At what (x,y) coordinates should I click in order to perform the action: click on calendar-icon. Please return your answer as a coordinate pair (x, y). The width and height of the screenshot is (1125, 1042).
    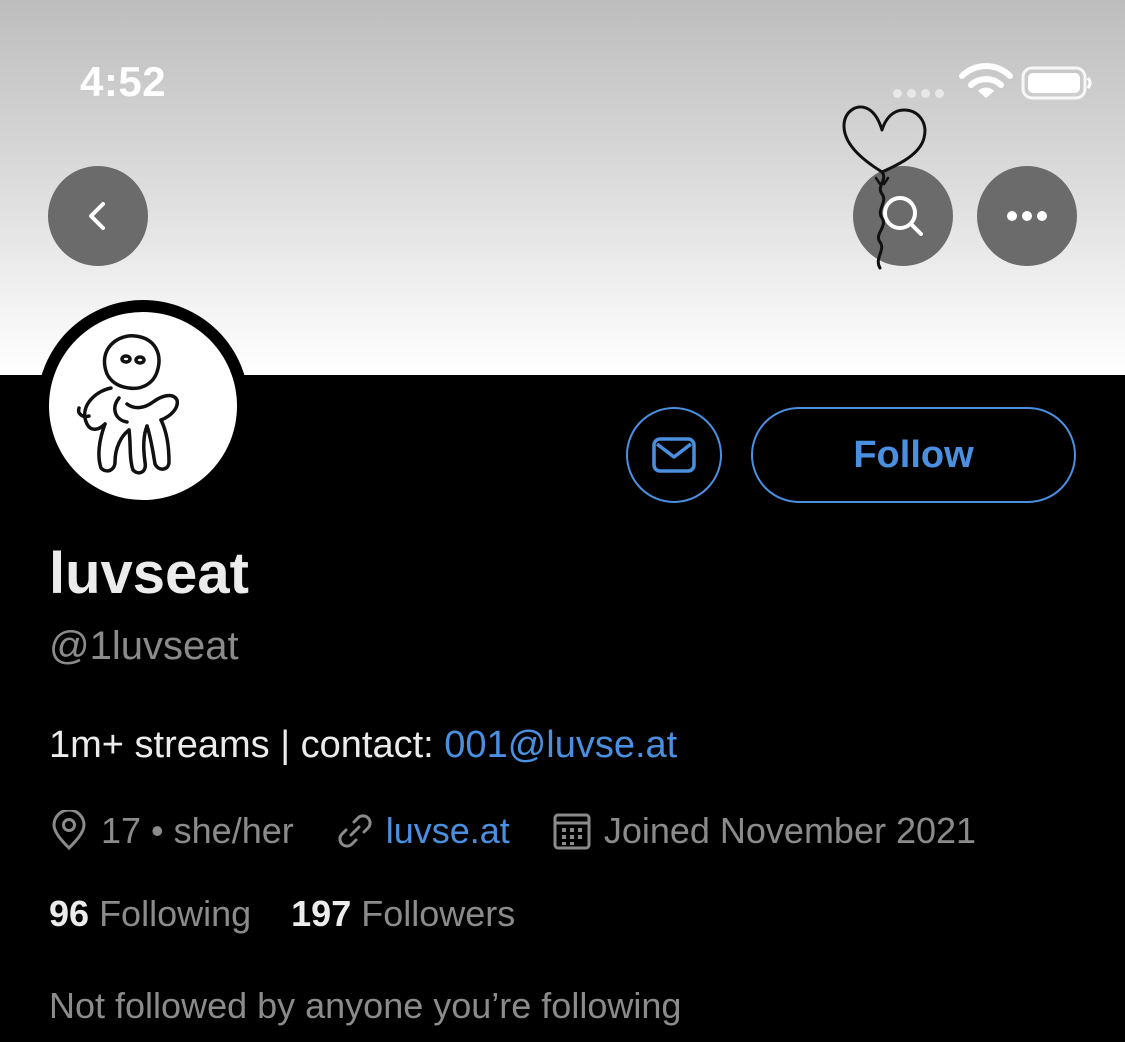
    Looking at the image, I should click on (572, 831).